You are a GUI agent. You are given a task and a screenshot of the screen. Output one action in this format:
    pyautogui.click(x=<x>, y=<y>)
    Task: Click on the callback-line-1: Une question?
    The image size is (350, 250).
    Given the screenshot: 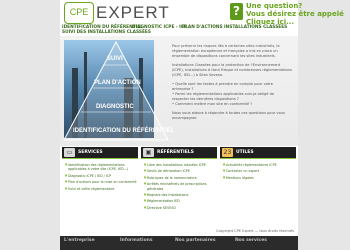 What is the action you would take?
    pyautogui.click(x=274, y=6)
    